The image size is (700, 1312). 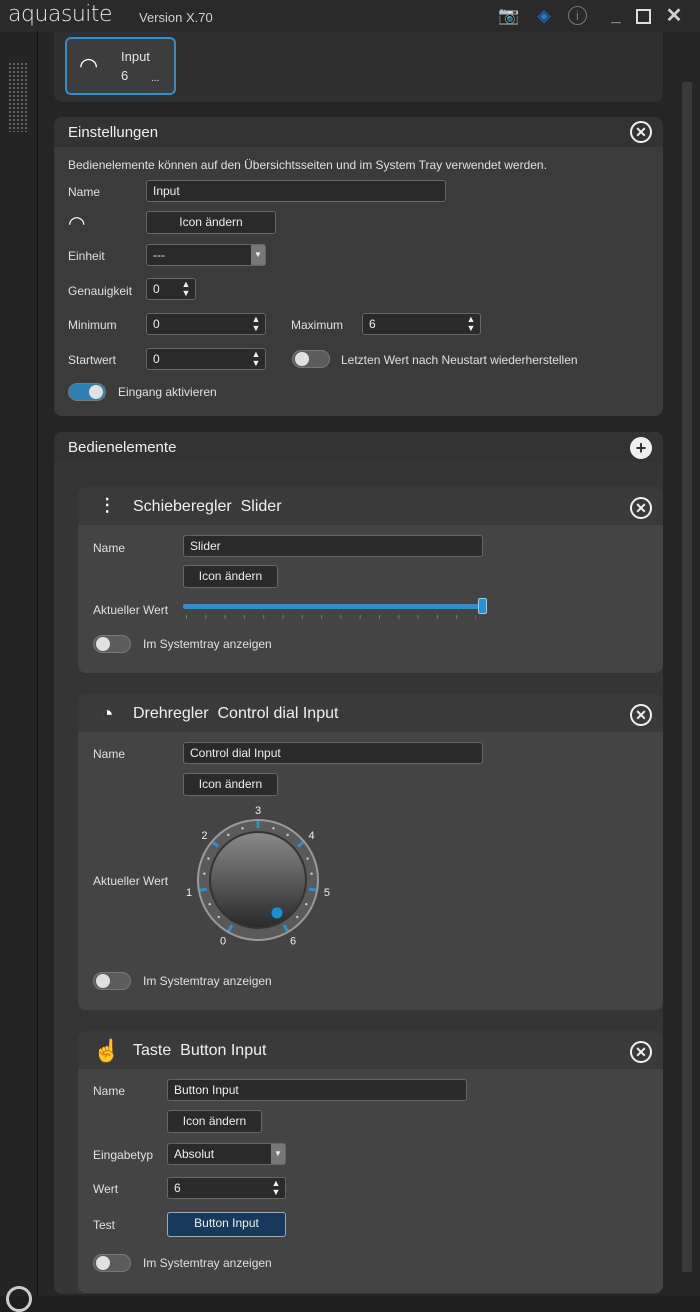 What do you see at coordinates (92, 325) in the screenshot?
I see `minimum-label: Minimum` at bounding box center [92, 325].